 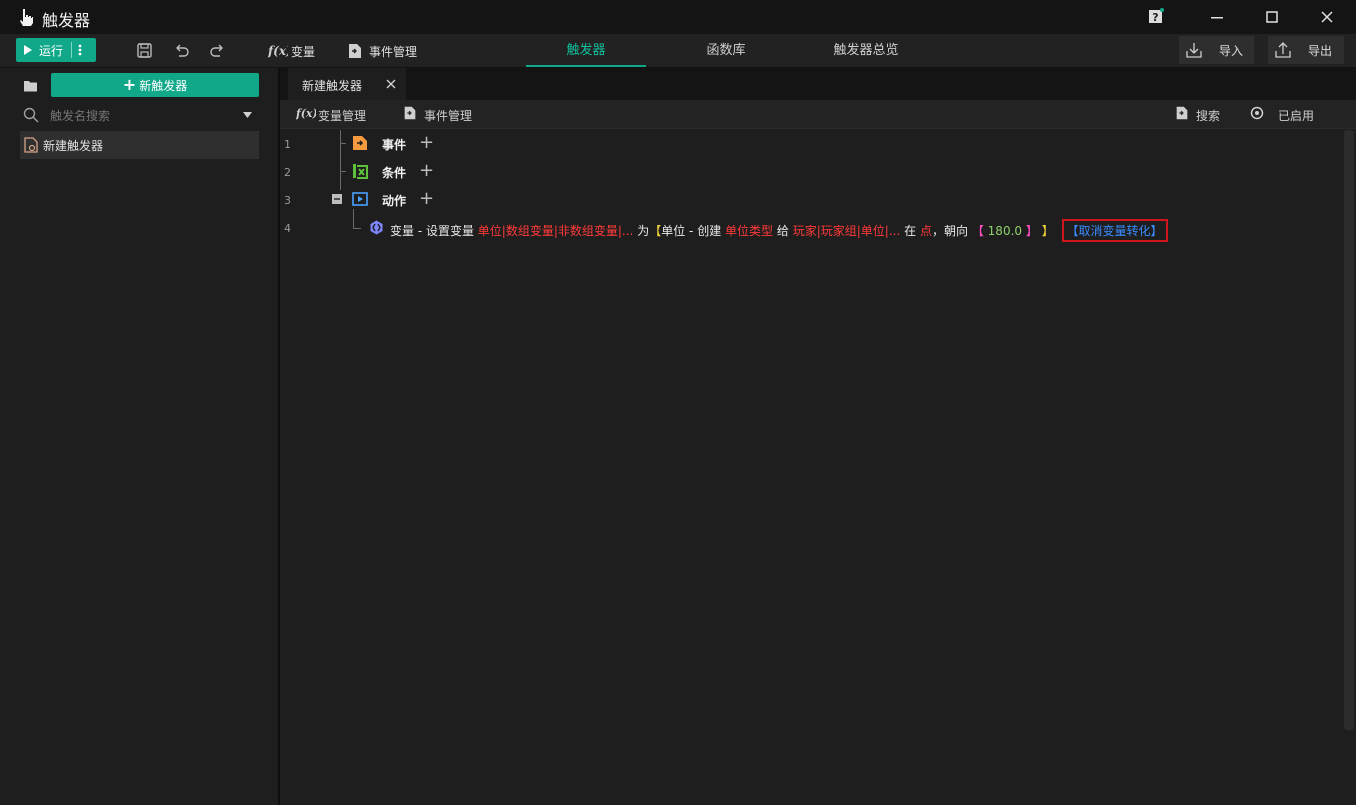 What do you see at coordinates (910, 231) in the screenshot?
I see `at-text: 在` at bounding box center [910, 231].